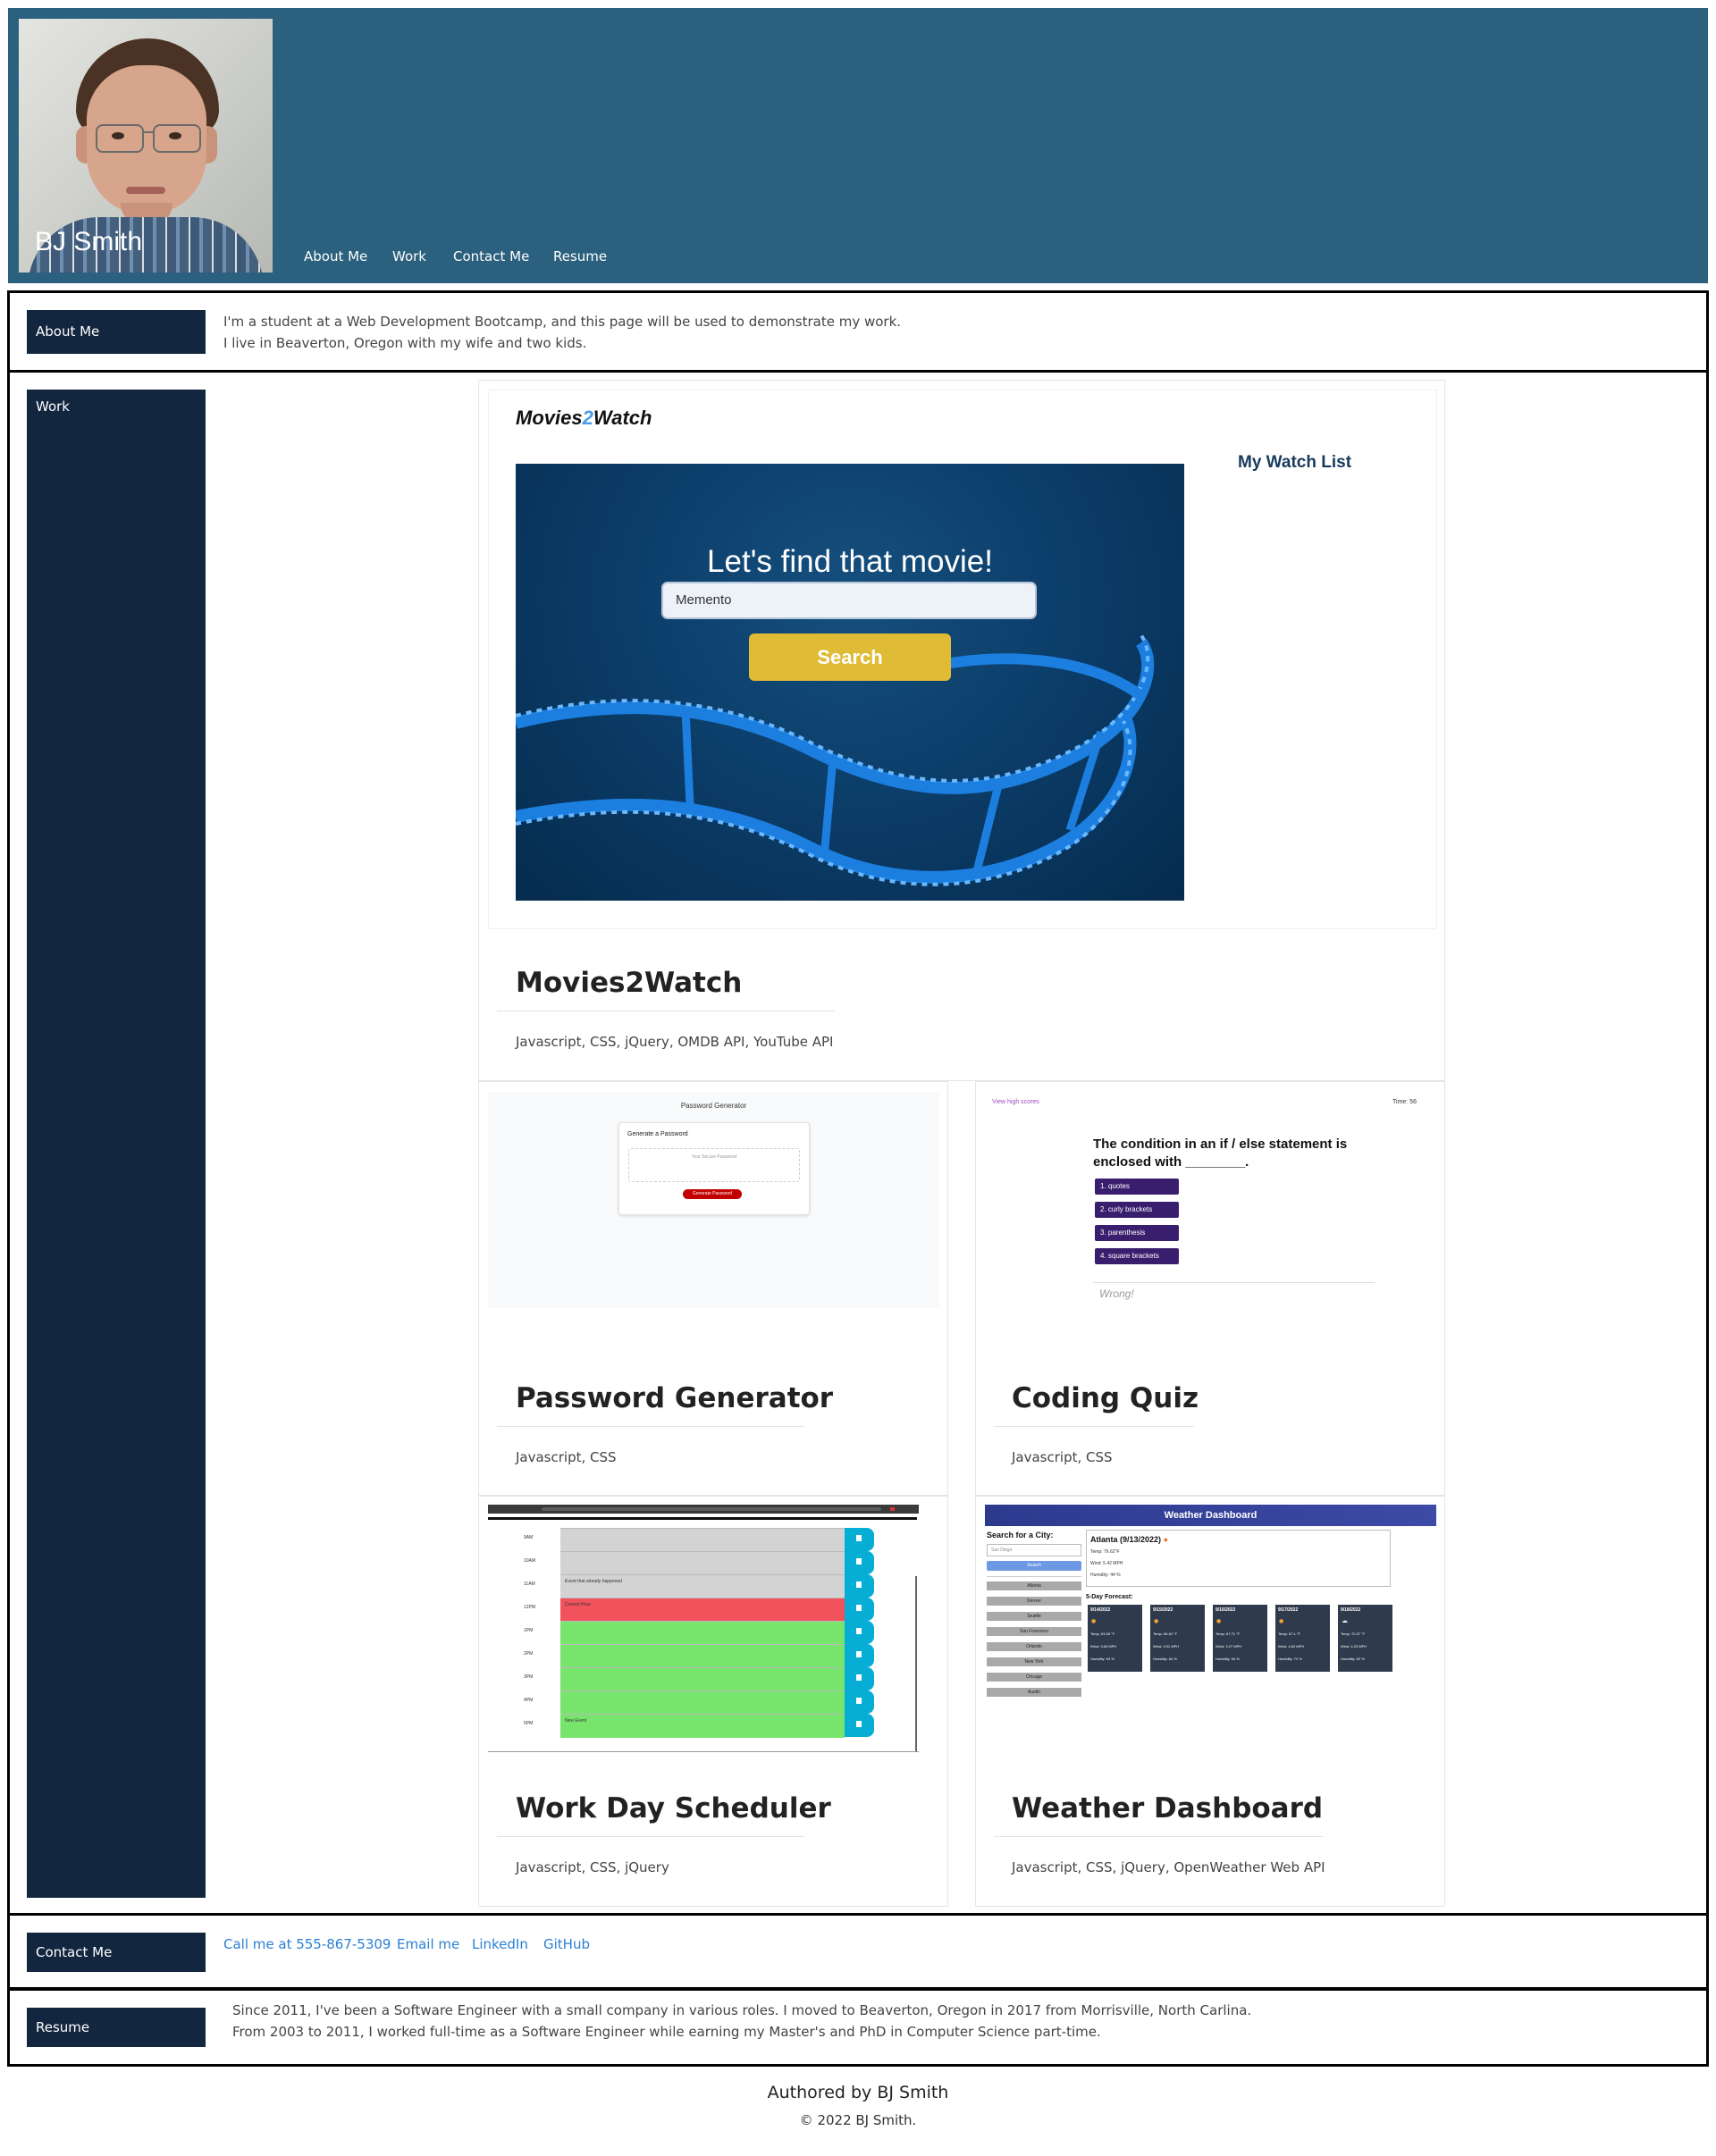 The height and width of the screenshot is (2156, 1716). Describe the element at coordinates (116, 1144) in the screenshot. I see `work-label: Work` at that location.